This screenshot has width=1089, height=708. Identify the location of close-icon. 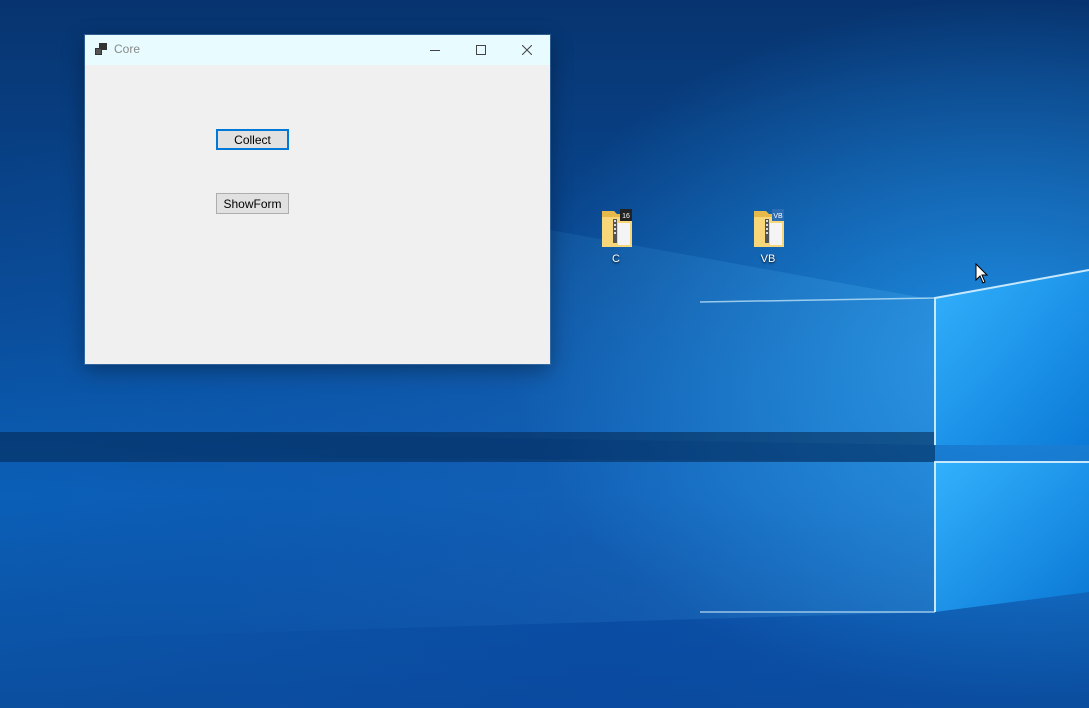
(527, 50).